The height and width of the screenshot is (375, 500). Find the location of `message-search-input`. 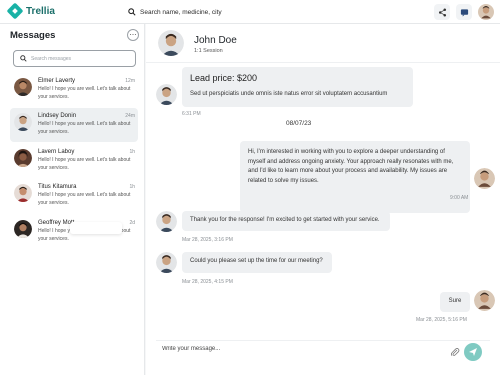

message-search-input is located at coordinates (81, 58).